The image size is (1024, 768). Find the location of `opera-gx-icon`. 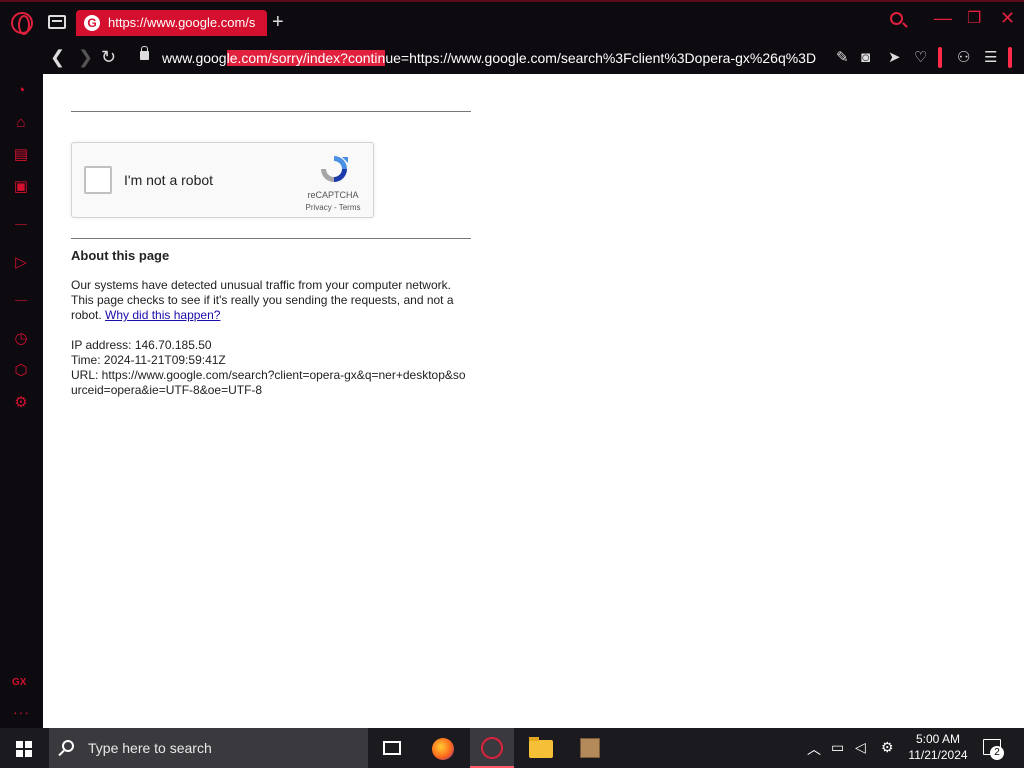

opera-gx-icon is located at coordinates (492, 748).